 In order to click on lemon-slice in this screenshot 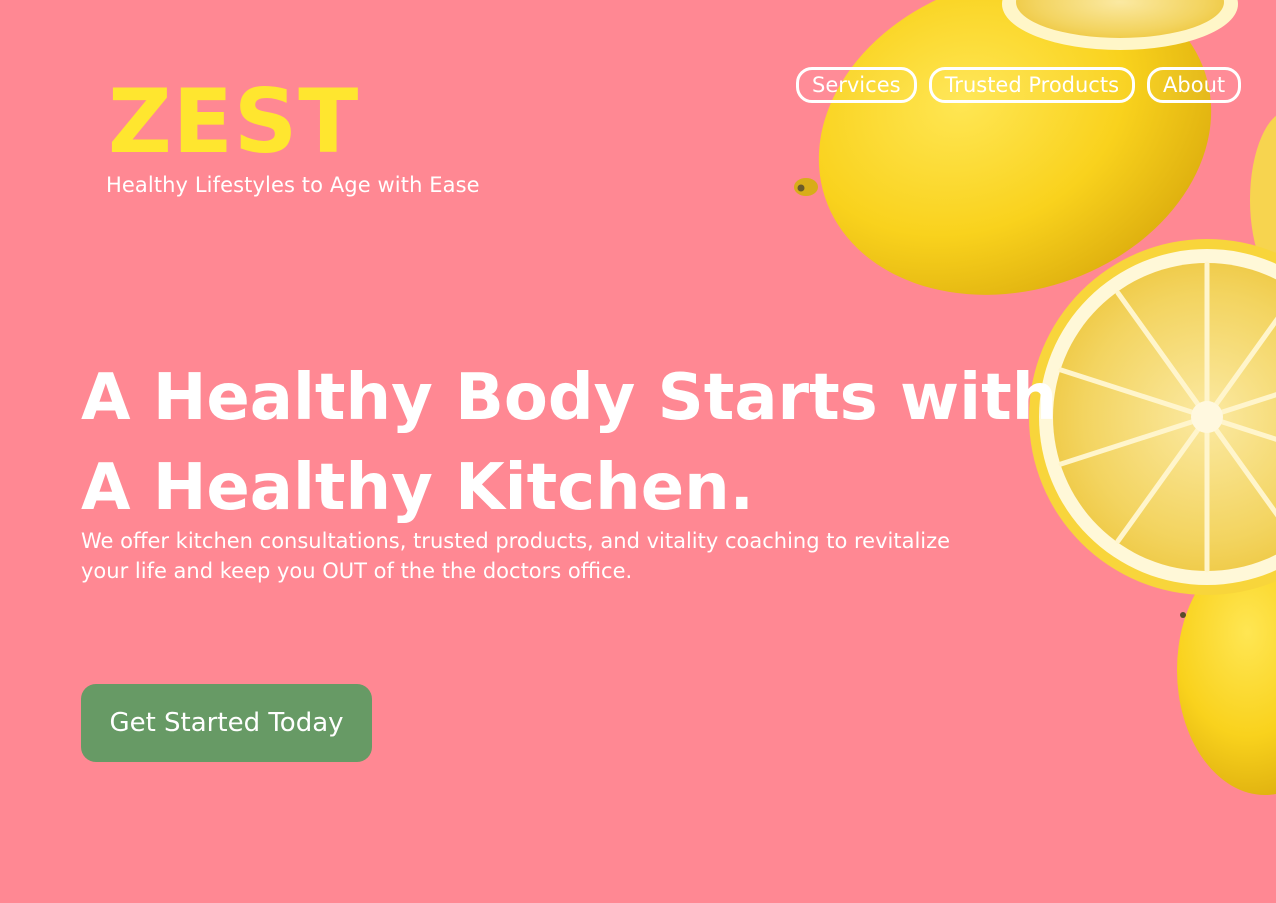, I will do `click(1152, 417)`.